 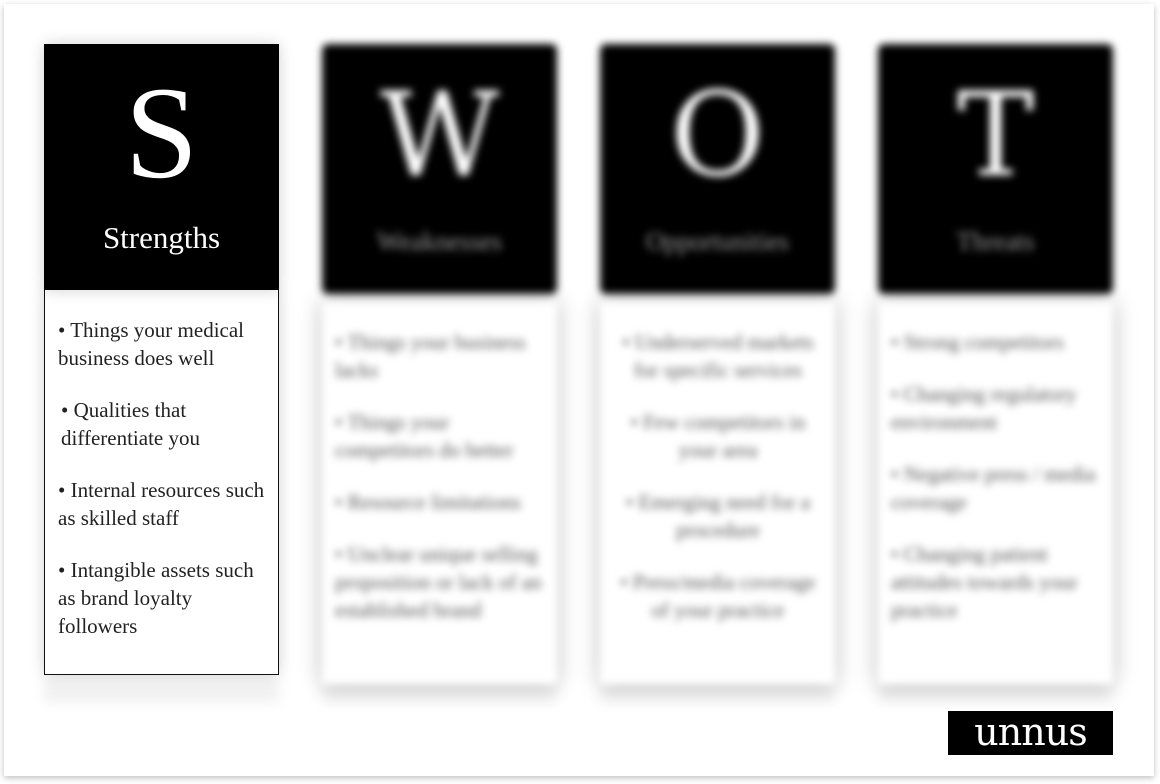 What do you see at coordinates (718, 436) in the screenshot?
I see `list-item: • Few competitors in your area` at bounding box center [718, 436].